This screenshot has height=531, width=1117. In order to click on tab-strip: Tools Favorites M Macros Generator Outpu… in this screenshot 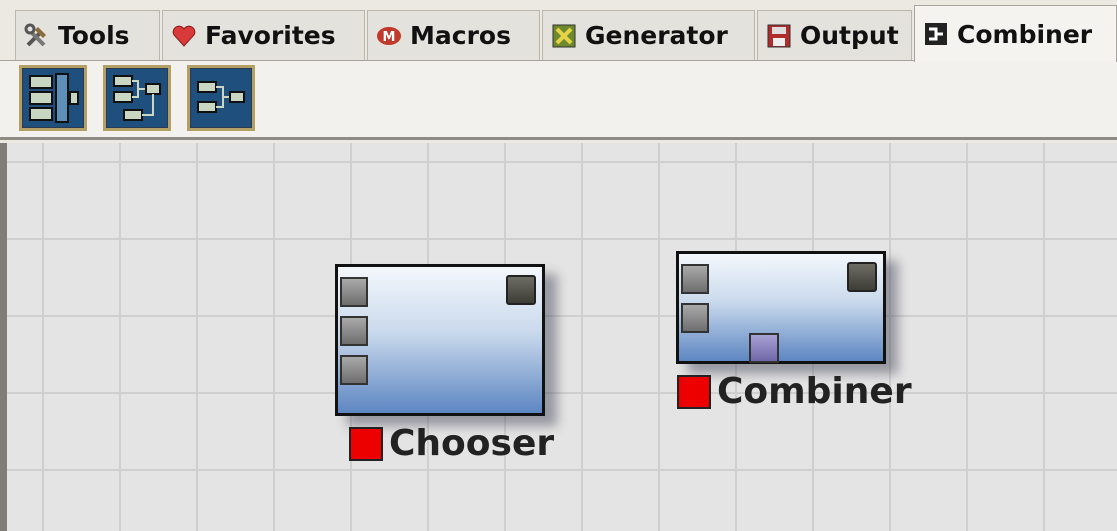, I will do `click(558, 31)`.